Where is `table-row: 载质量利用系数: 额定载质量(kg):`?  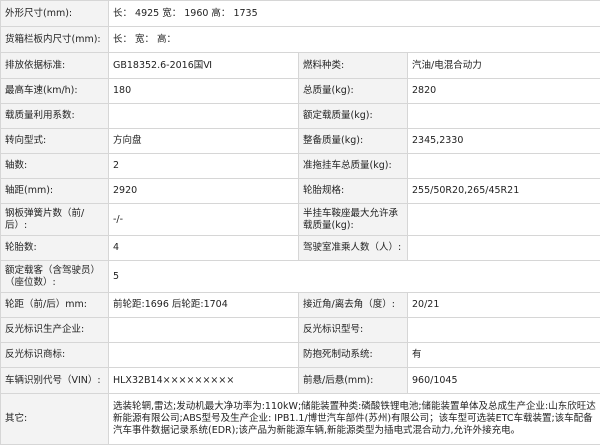
table-row: 载质量利用系数: 额定载质量(kg): is located at coordinates (300, 116).